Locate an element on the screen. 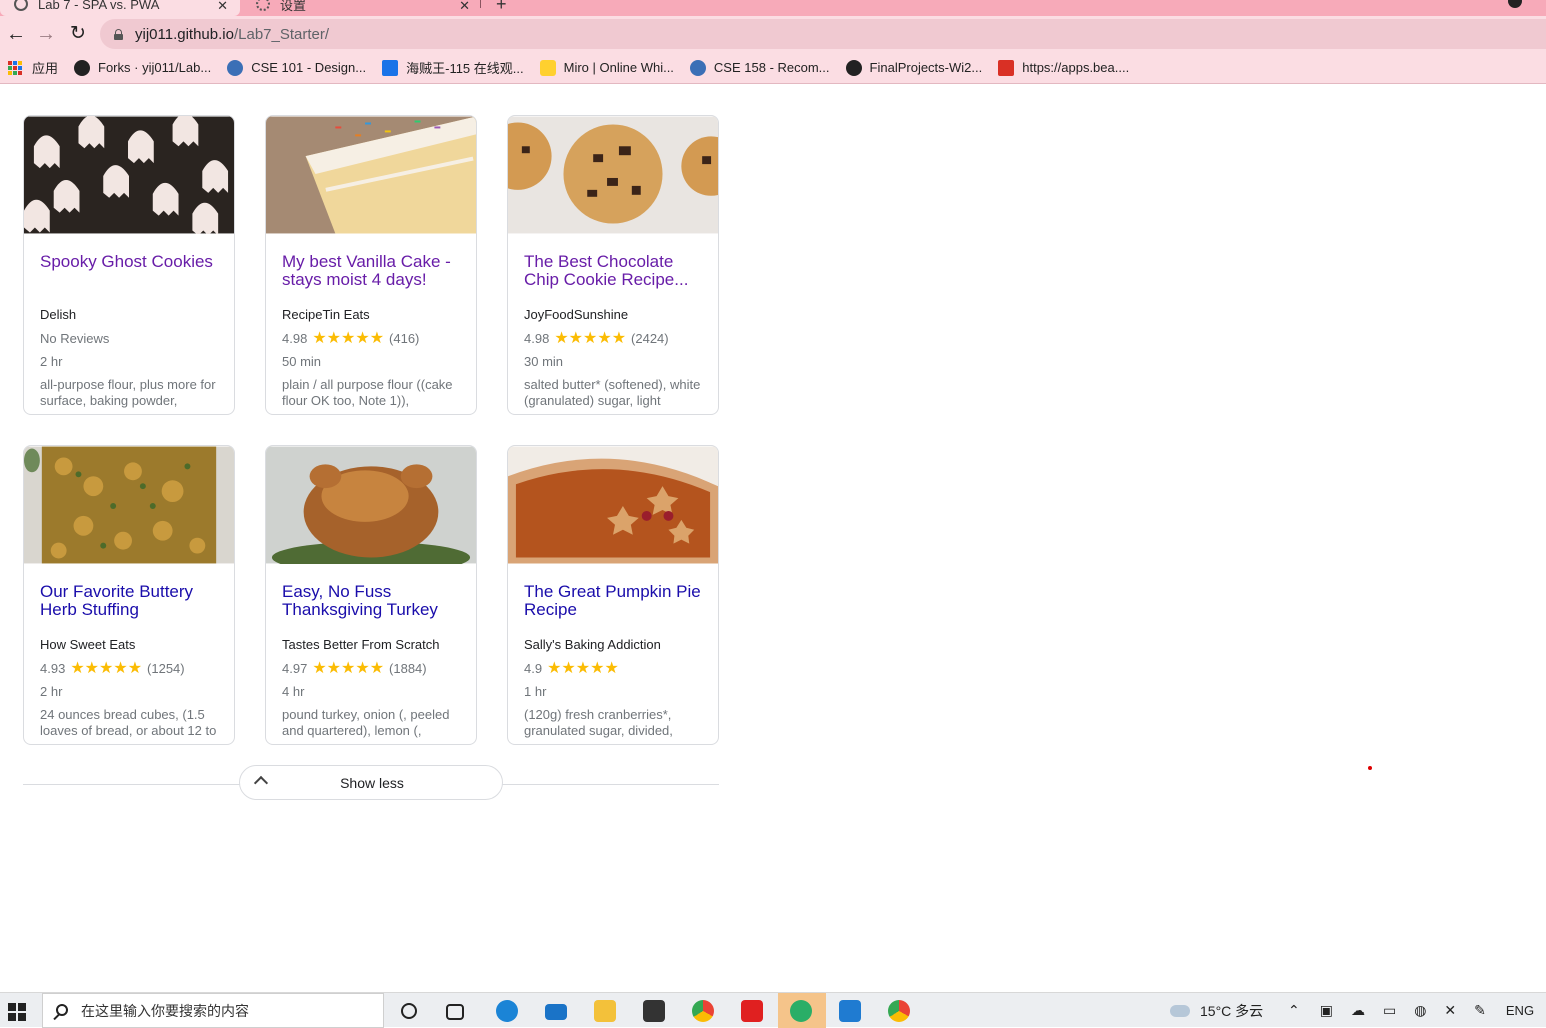 The height and width of the screenshot is (1028, 1546). recipe-title: Our Favorite Buttery Herb Stuffing is located at coordinates (129, 607).